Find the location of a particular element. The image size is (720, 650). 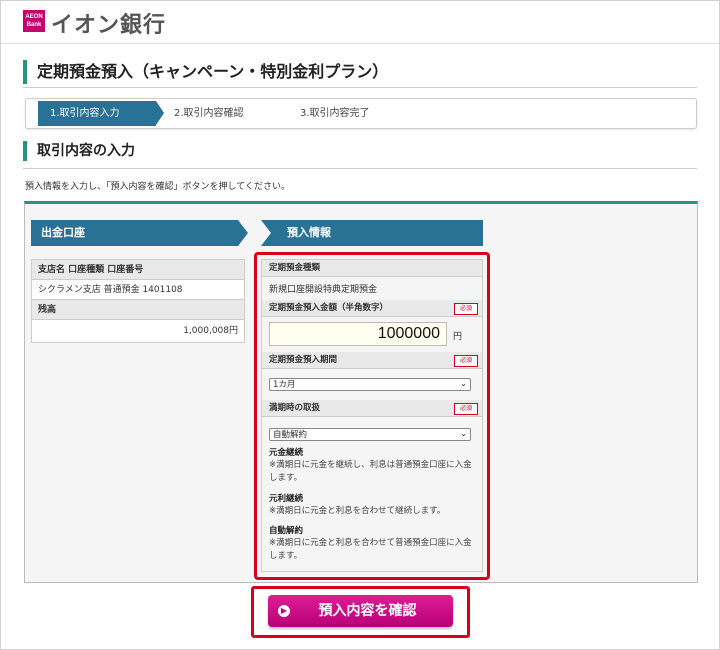

account-header: 支店名 口座種類 口座番号 is located at coordinates (138, 270).